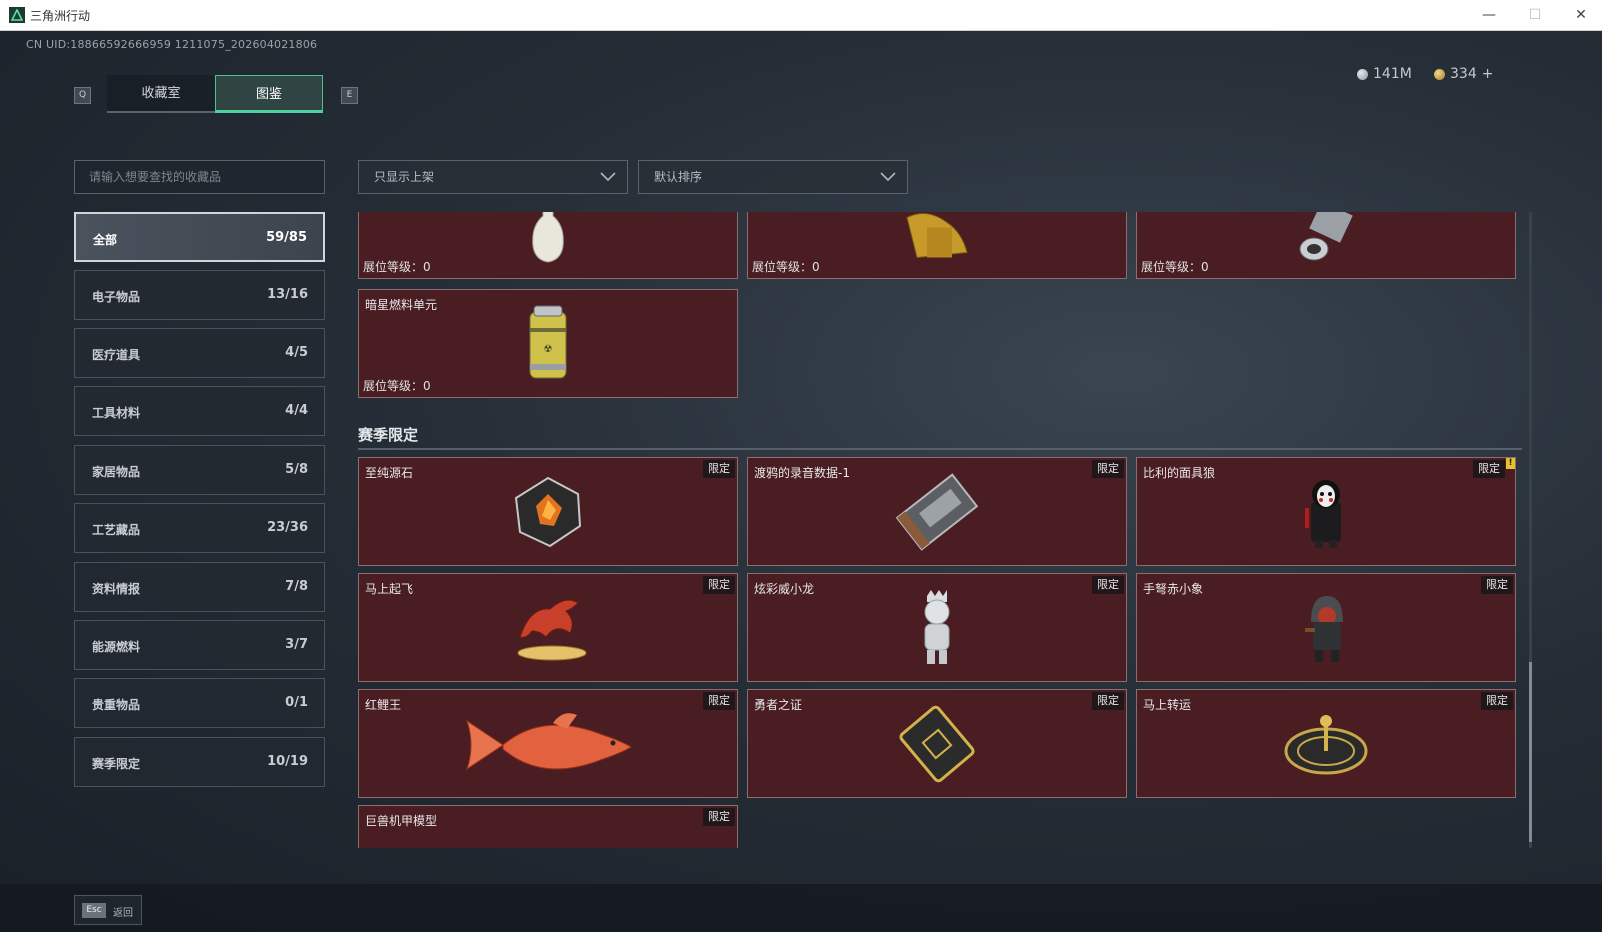 The image size is (1602, 932). What do you see at coordinates (199, 645) in the screenshot?
I see `category-fuel: 能源燃料 3/7` at bounding box center [199, 645].